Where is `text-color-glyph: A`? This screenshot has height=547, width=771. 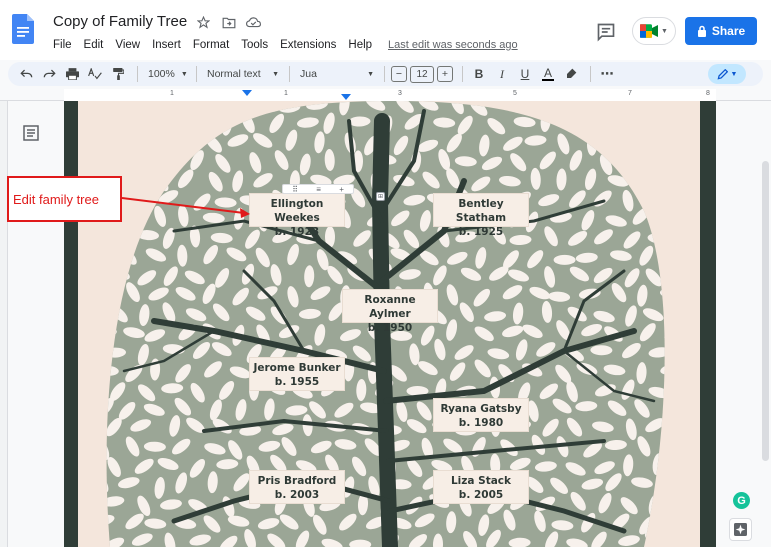
text-color-glyph: A is located at coordinates (547, 73).